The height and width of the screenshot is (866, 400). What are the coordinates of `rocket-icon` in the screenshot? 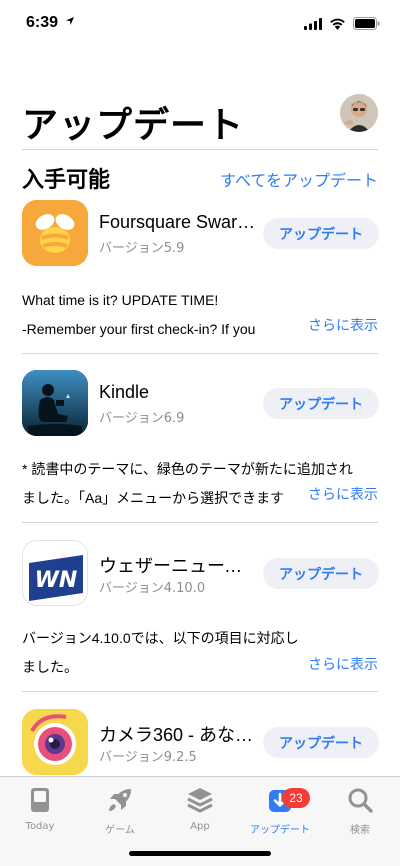 It's located at (120, 800).